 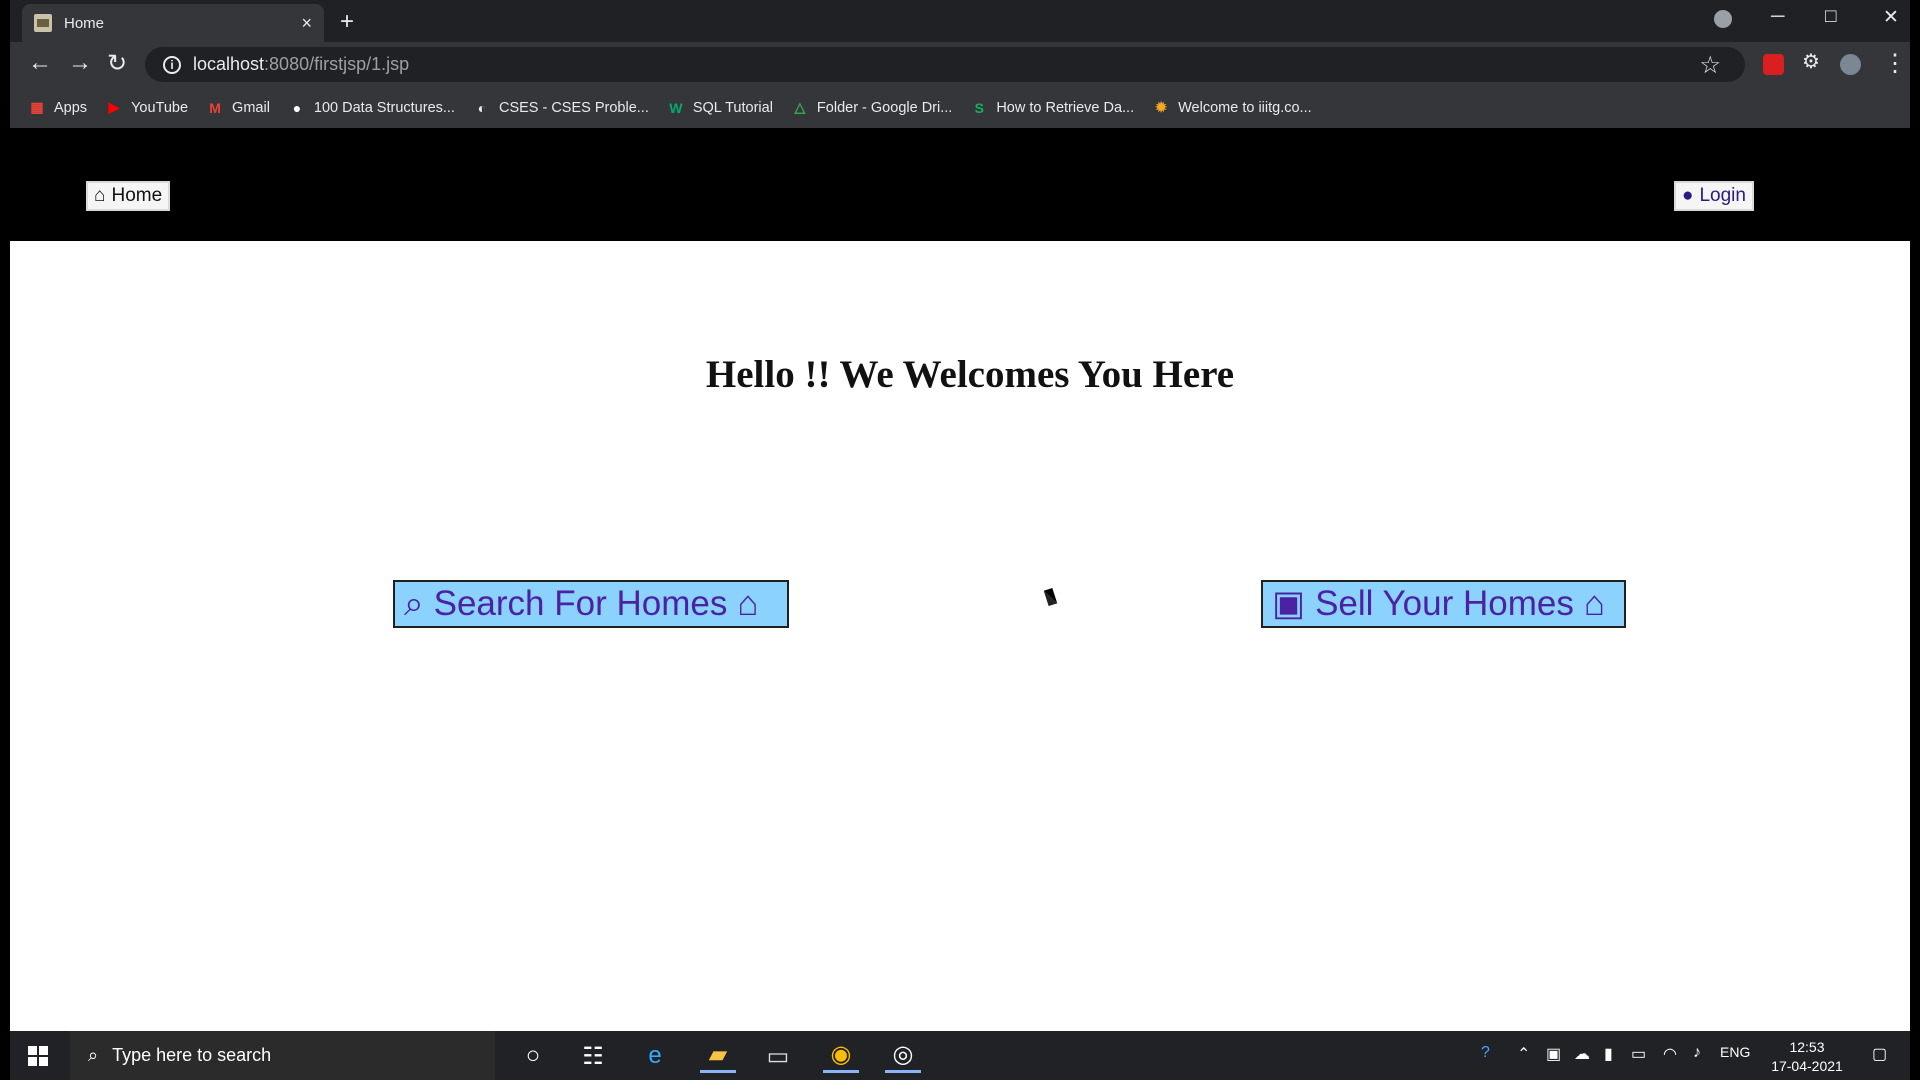 I want to click on browser-profile-icon, so click(x=1723, y=19).